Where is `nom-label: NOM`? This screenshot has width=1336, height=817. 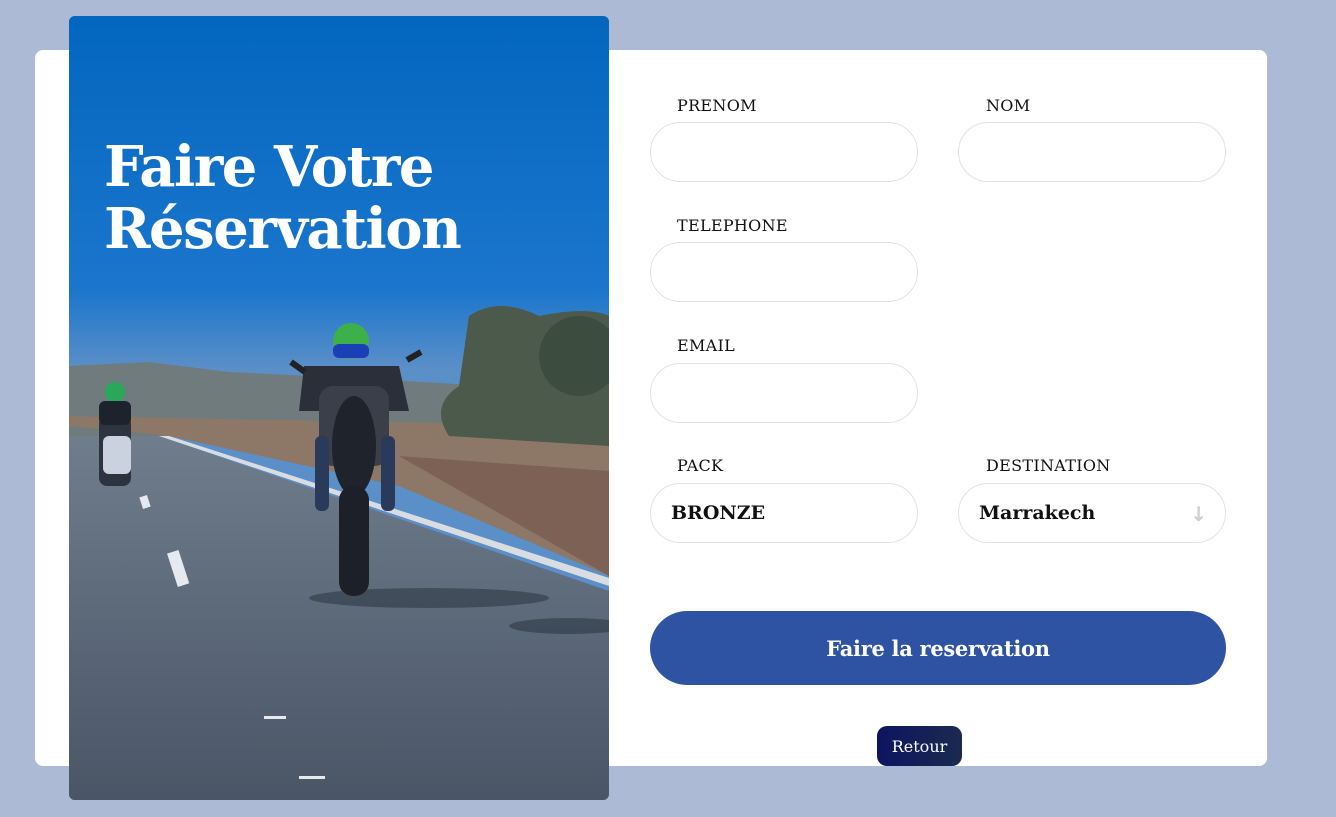 nom-label: NOM is located at coordinates (1008, 105).